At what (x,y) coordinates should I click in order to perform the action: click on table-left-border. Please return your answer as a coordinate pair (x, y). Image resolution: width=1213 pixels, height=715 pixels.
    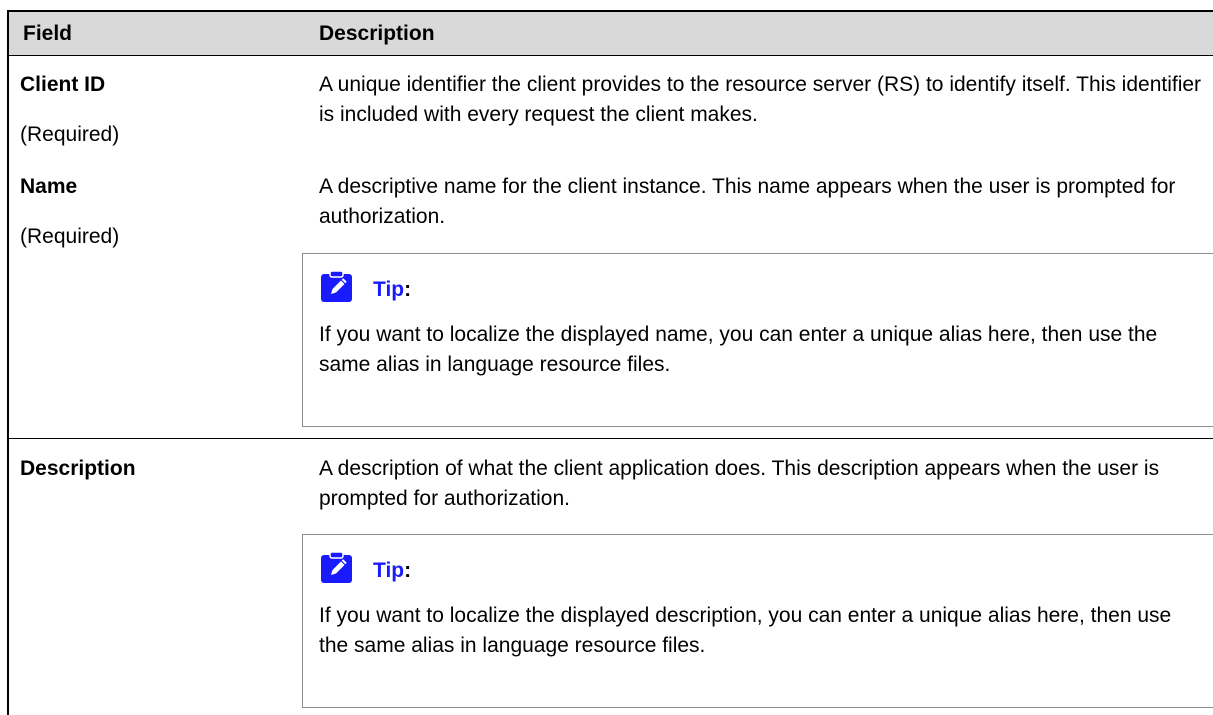
    Looking at the image, I should click on (8, 385).